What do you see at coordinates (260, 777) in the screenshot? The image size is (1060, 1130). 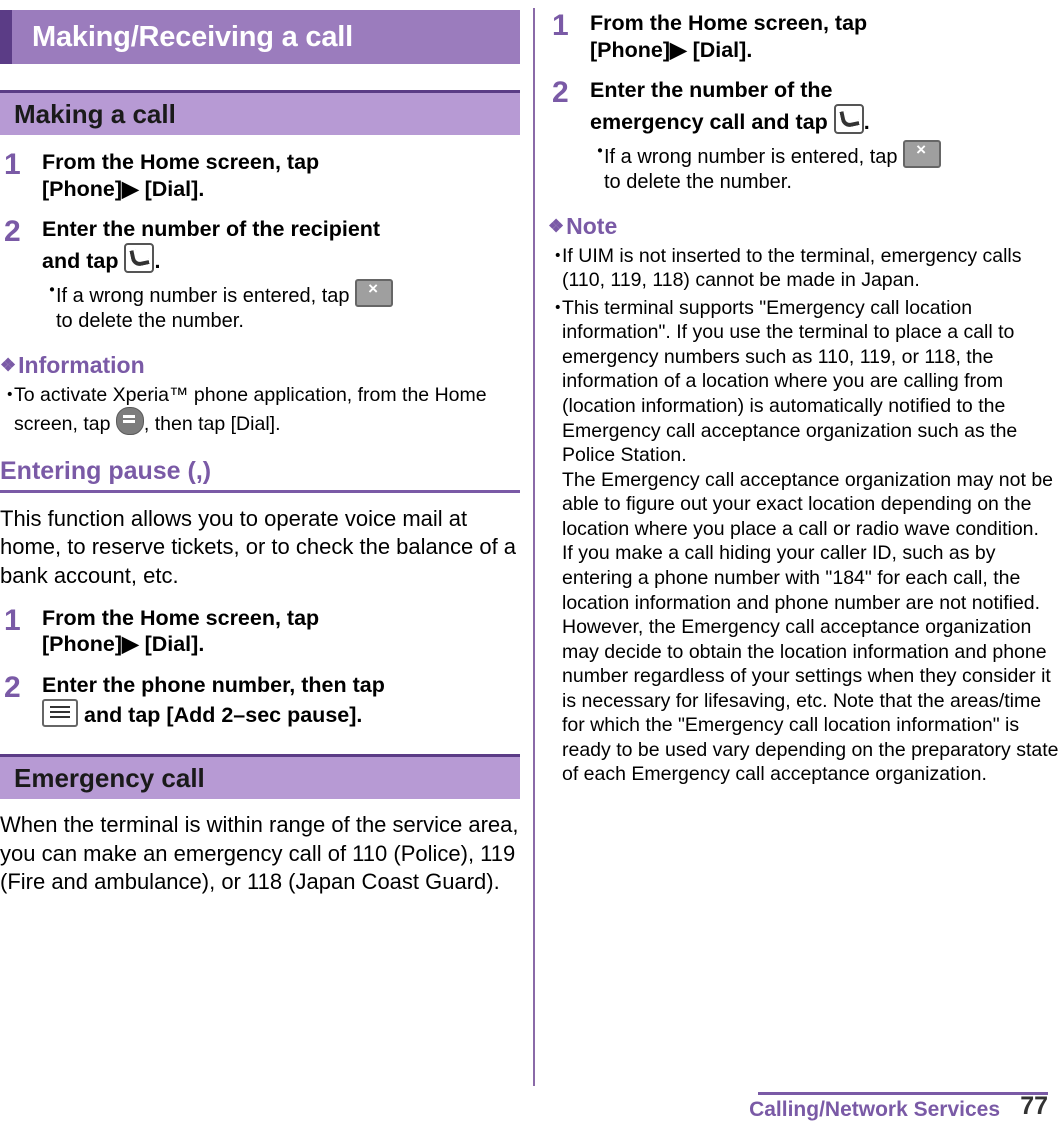 I see `section-heading-emergency-call: Emergency call` at bounding box center [260, 777].